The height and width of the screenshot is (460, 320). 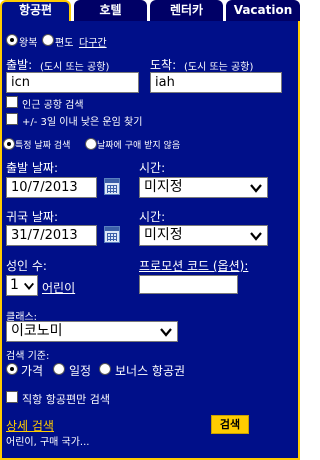 I want to click on multi-city-link: 다구간, so click(x=93, y=41).